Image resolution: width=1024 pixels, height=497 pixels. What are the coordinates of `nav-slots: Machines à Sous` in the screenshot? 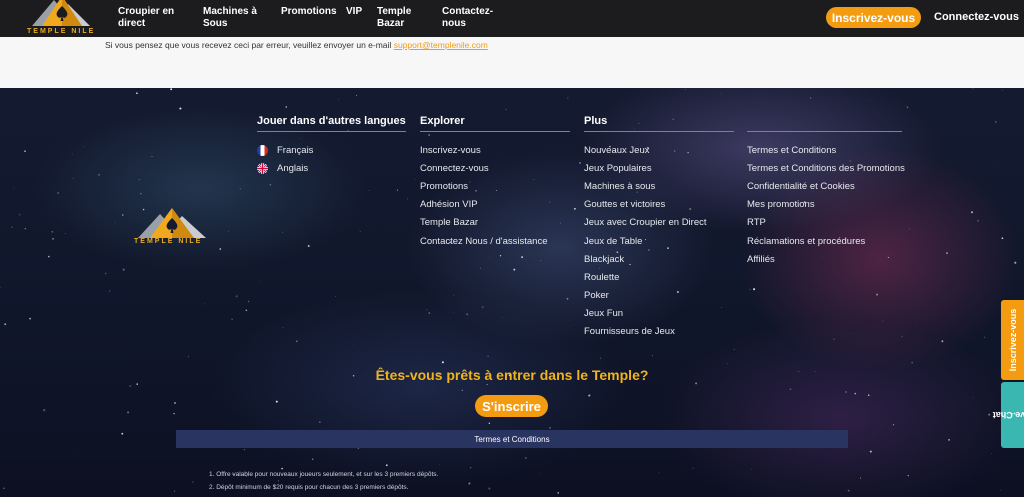 It's located at (230, 18).